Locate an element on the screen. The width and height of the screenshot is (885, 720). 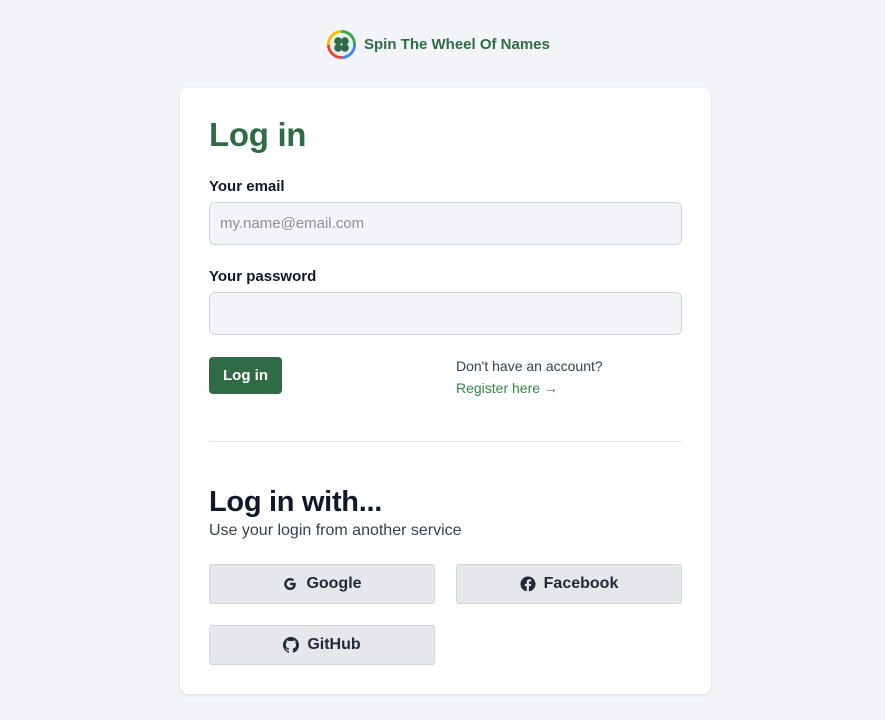
github-login-button: GitHub is located at coordinates (322, 645).